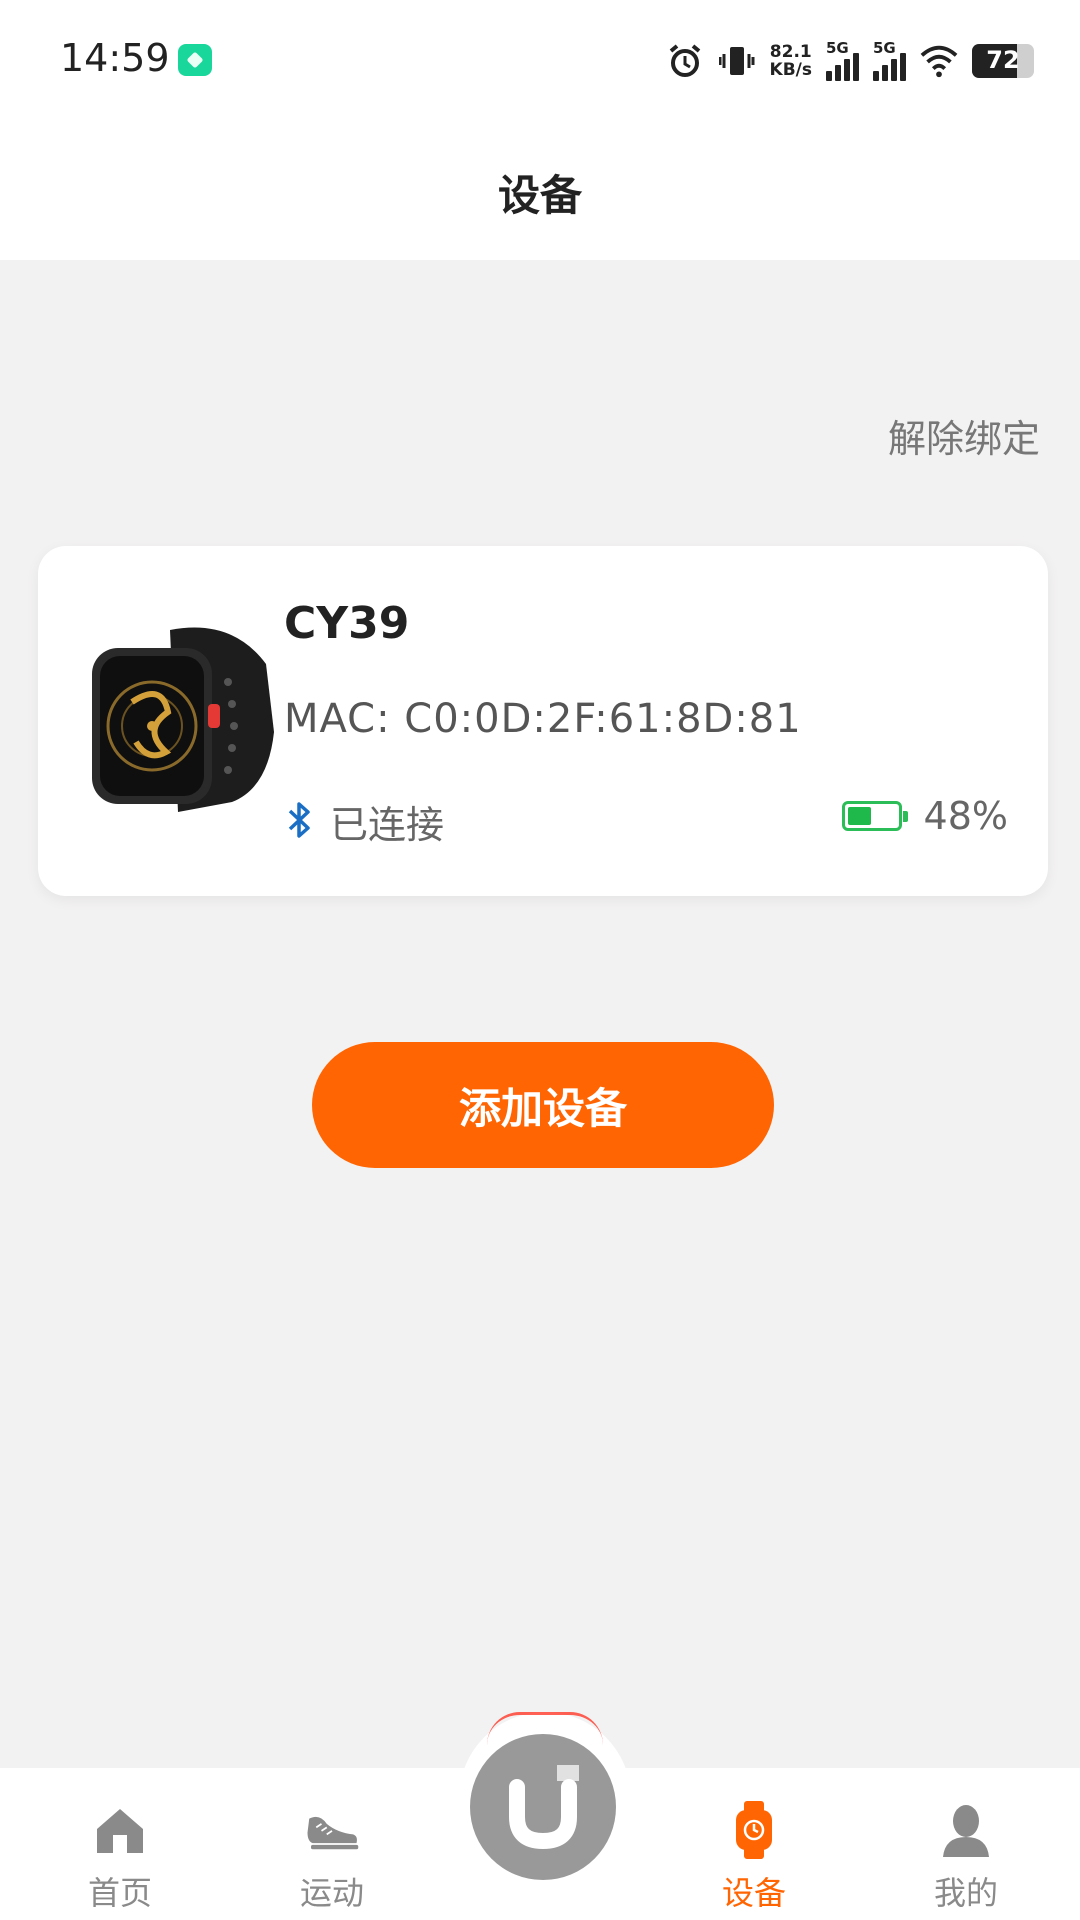  I want to click on tab-sport: 运动, so click(332, 1860).